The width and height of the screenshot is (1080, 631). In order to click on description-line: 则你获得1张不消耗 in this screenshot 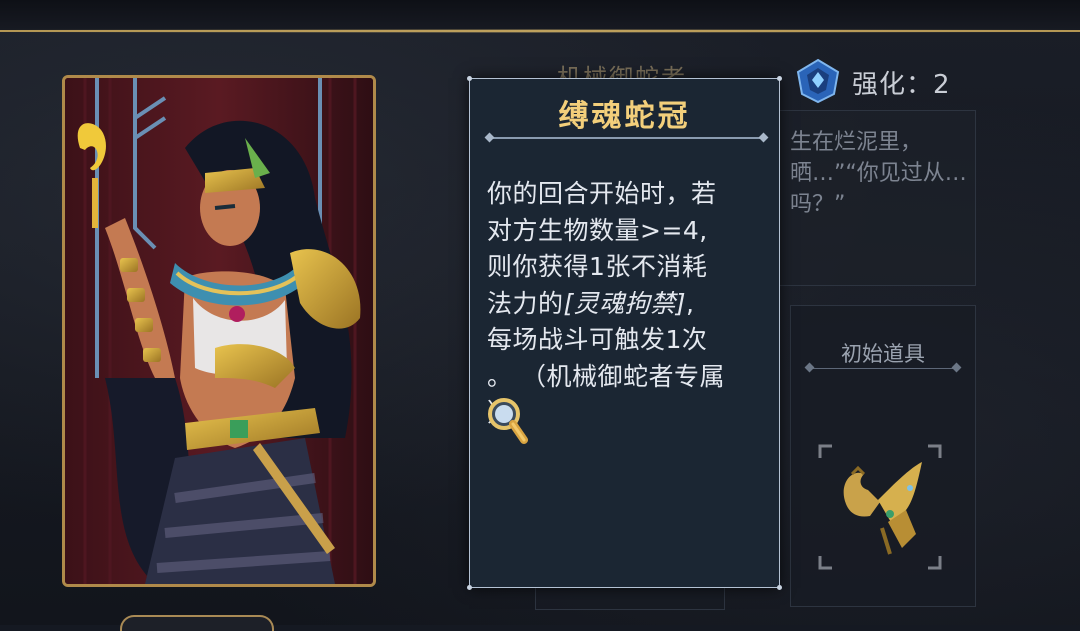, I will do `click(597, 266)`.